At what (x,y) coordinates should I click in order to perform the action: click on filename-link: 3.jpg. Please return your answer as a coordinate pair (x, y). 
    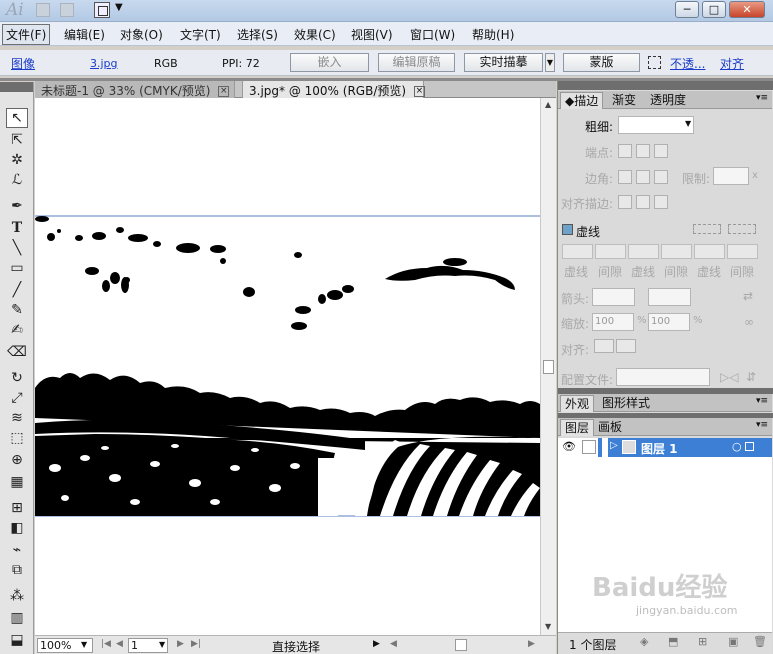
    Looking at the image, I should click on (104, 63).